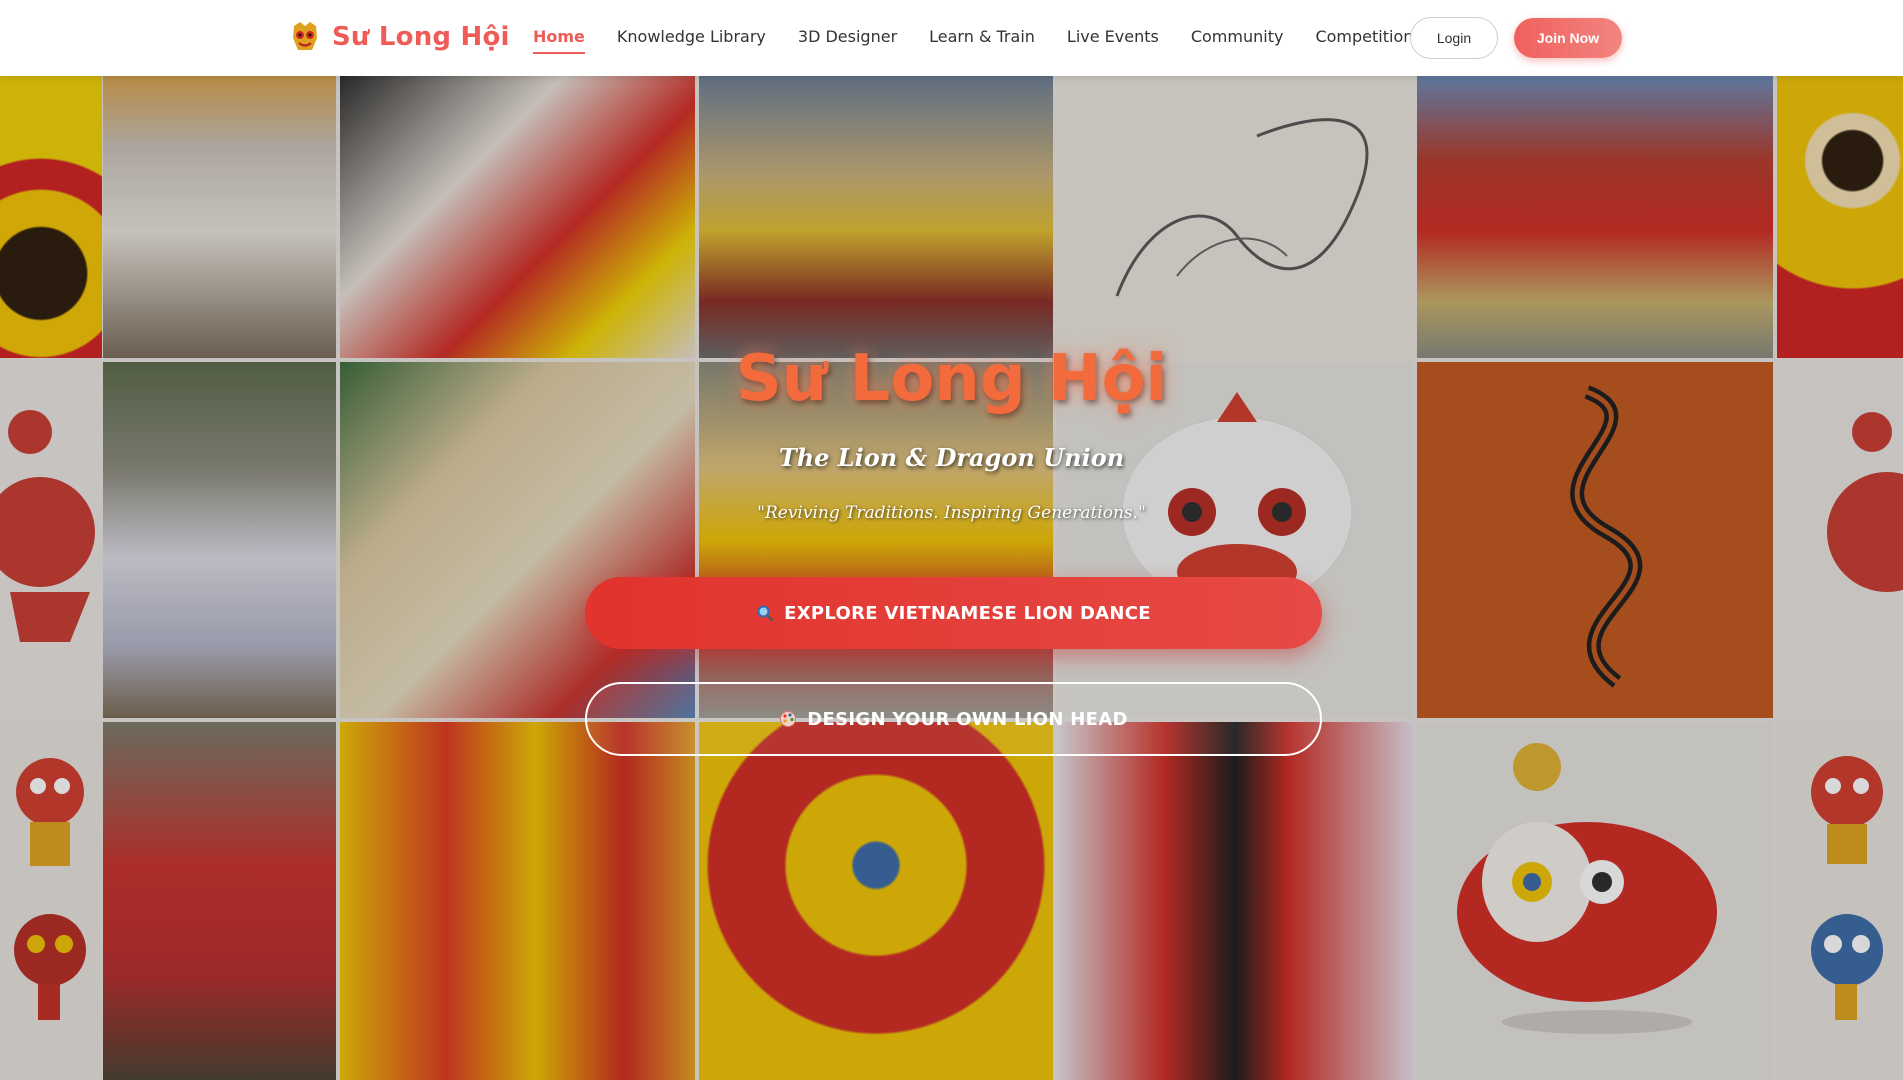  Describe the element at coordinates (1595, 217) in the screenshot. I see `gallery-tile-temple-festival` at that location.